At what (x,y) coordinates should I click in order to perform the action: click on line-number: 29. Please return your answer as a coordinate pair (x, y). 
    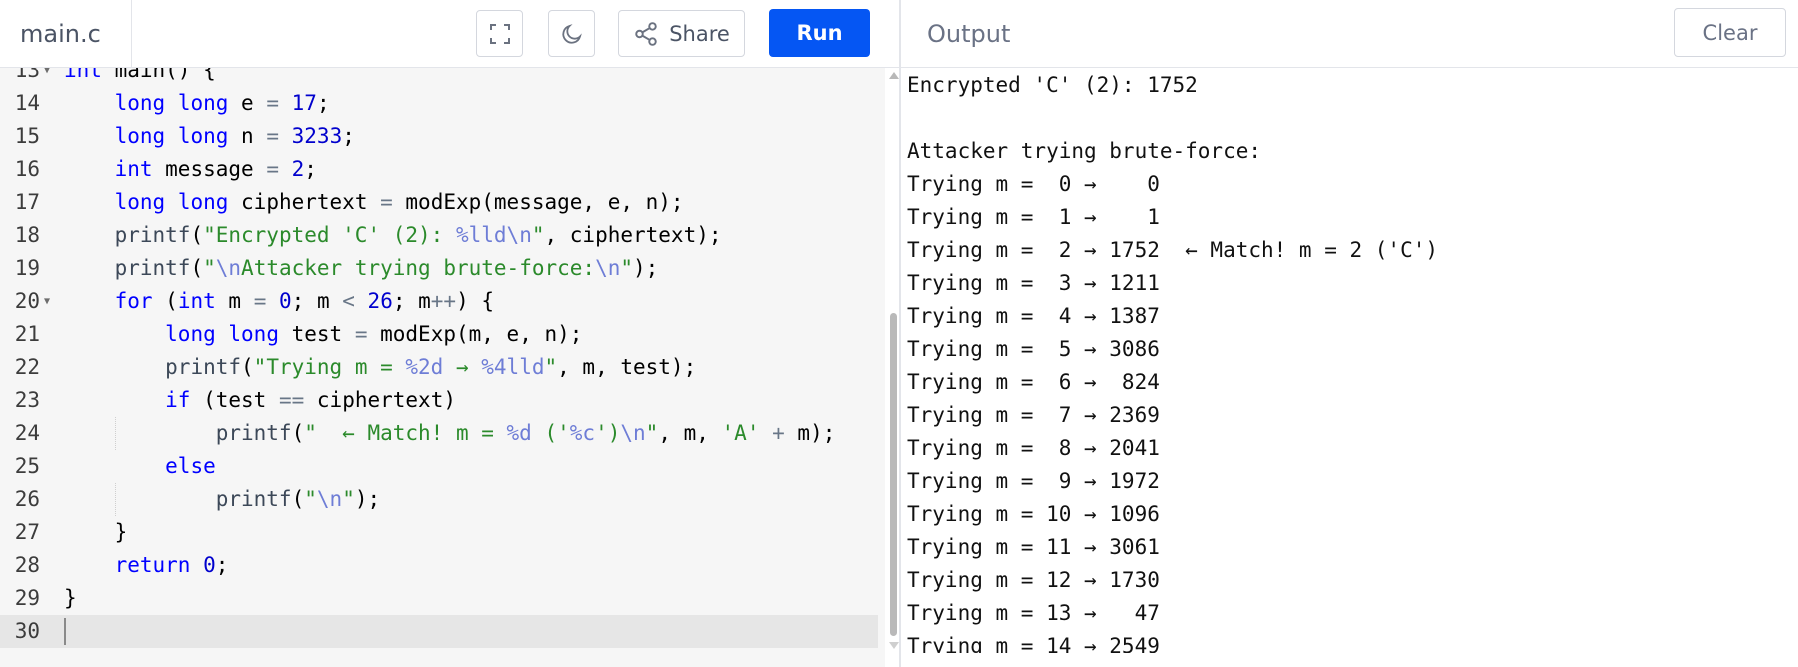
    Looking at the image, I should click on (27, 598).